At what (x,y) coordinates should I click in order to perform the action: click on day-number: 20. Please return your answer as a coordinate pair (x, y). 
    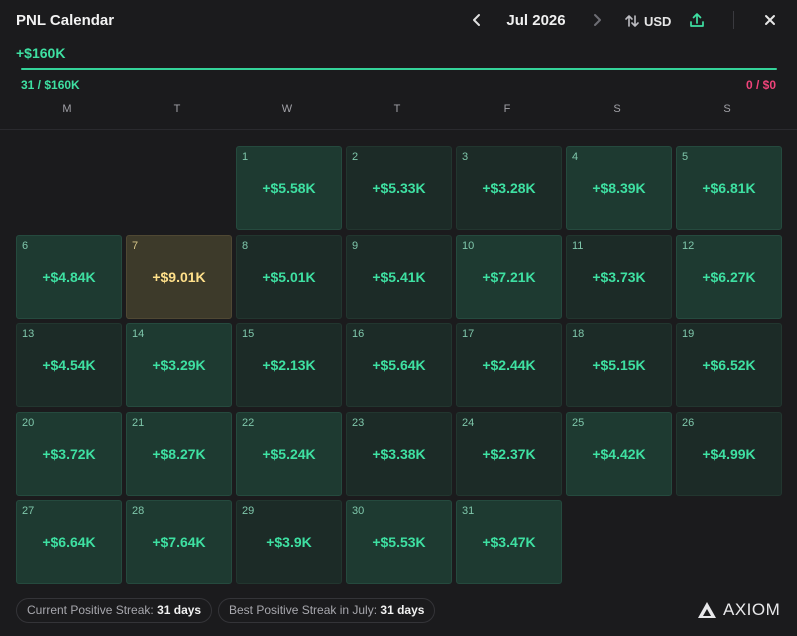
    Looking at the image, I should click on (28, 423).